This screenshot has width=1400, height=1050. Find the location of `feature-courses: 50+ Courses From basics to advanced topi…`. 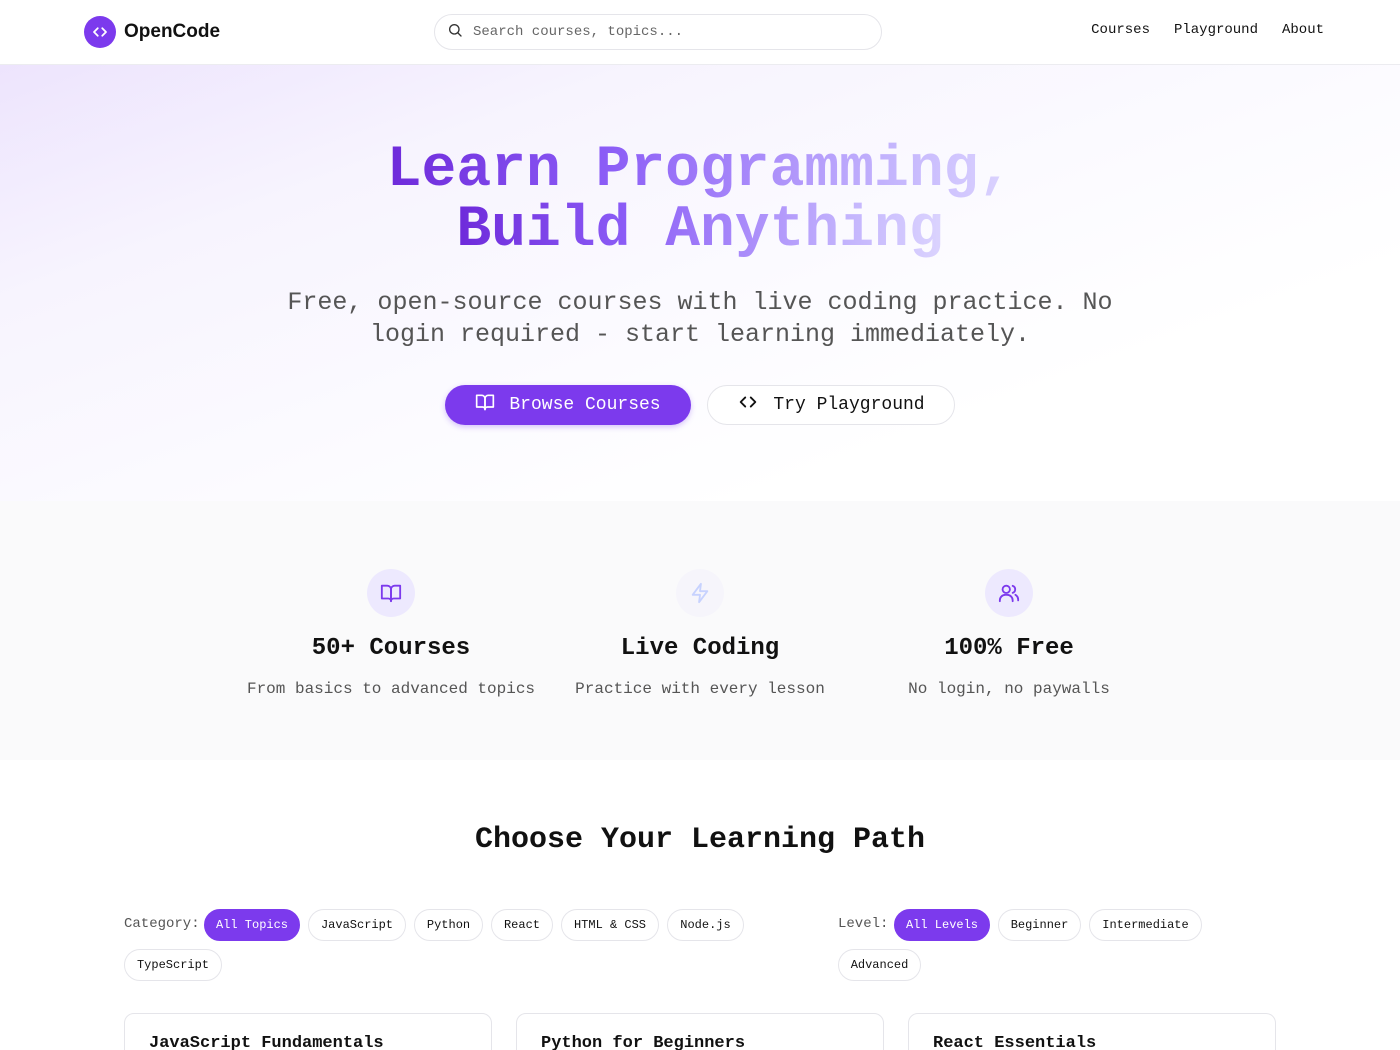

feature-courses: 50+ Courses From basics to advanced topi… is located at coordinates (391, 633).